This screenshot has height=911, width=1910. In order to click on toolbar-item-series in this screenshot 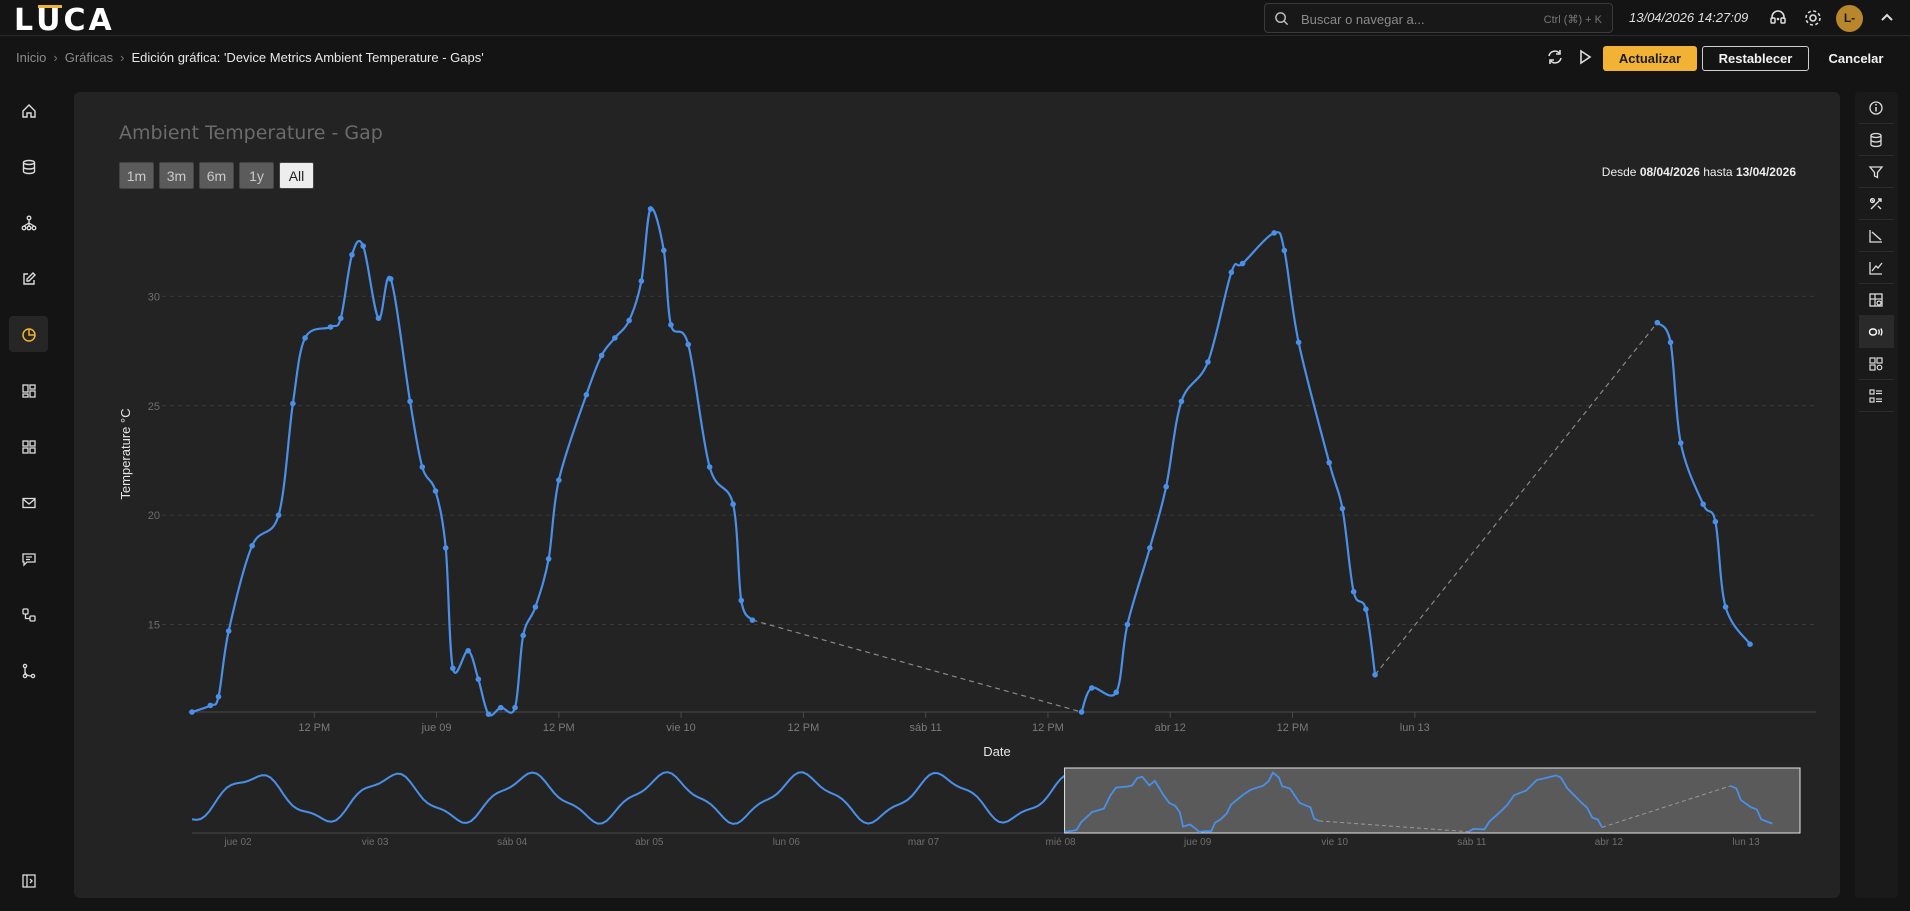, I will do `click(1876, 268)`.